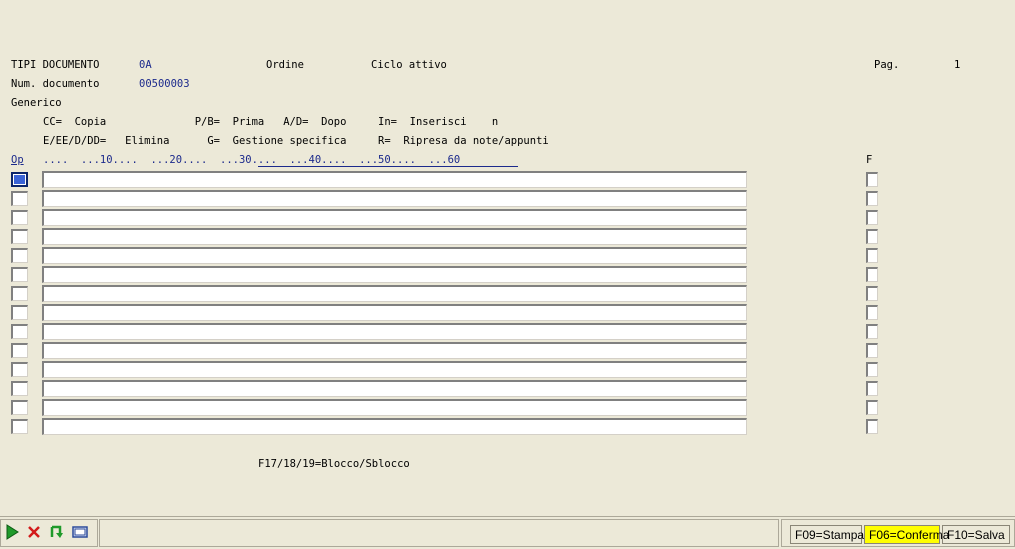 Image resolution: width=1015 pixels, height=549 pixels. What do you see at coordinates (145, 65) in the screenshot?
I see `tipi-documento-value: 0A` at bounding box center [145, 65].